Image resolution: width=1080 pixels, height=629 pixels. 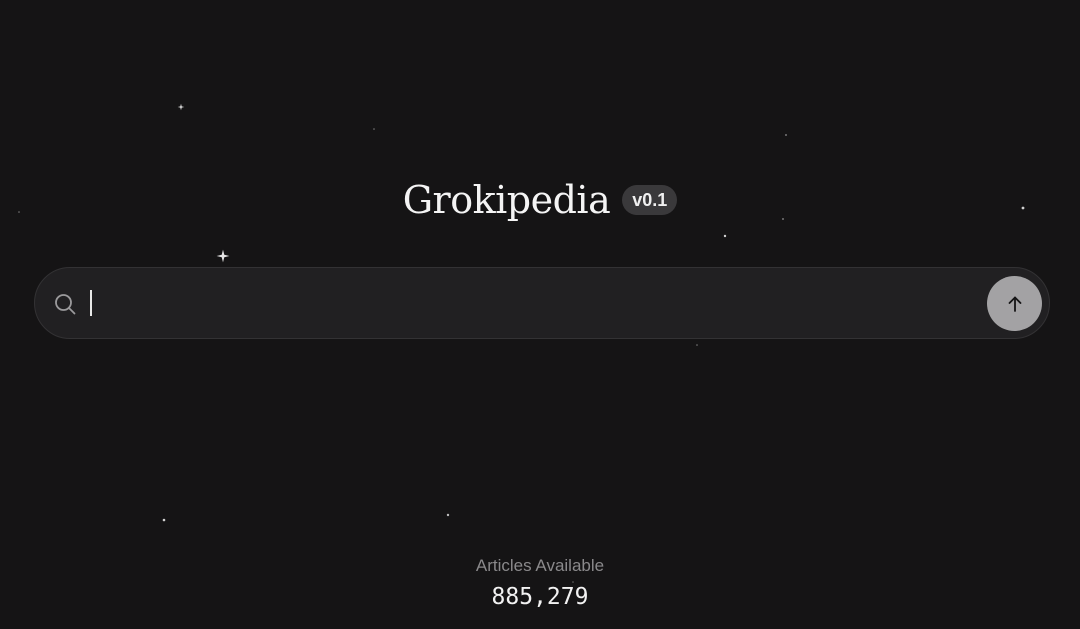 What do you see at coordinates (91, 303) in the screenshot?
I see `text-cursor` at bounding box center [91, 303].